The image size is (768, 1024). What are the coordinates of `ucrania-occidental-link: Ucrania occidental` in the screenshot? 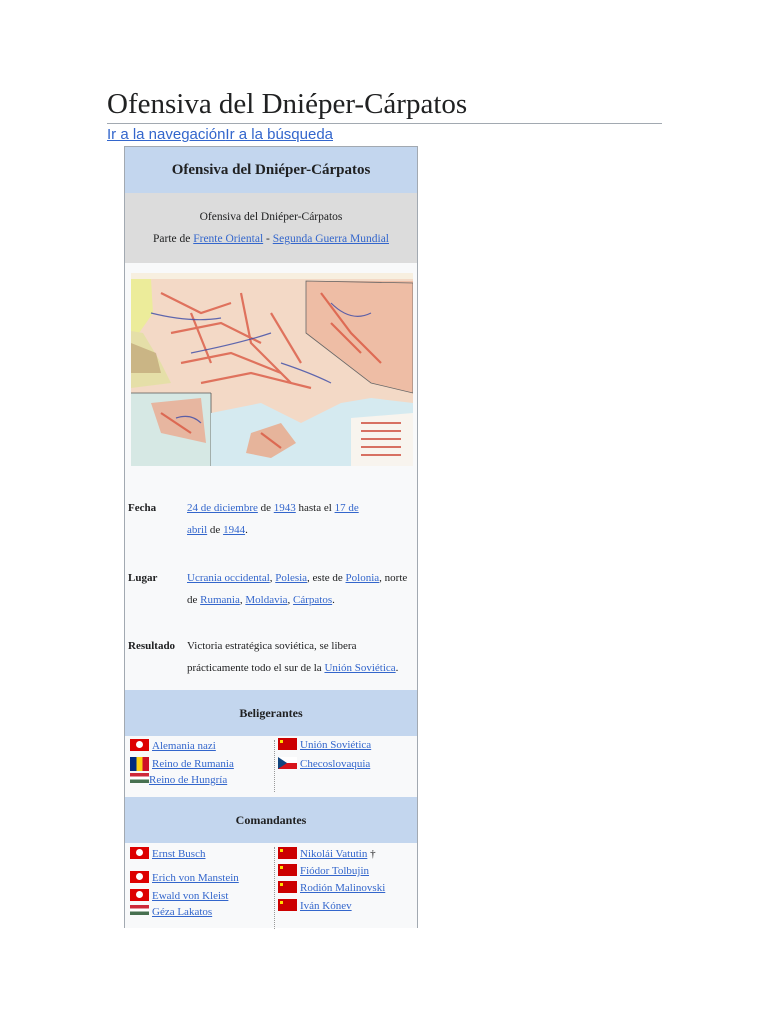 It's located at (228, 578).